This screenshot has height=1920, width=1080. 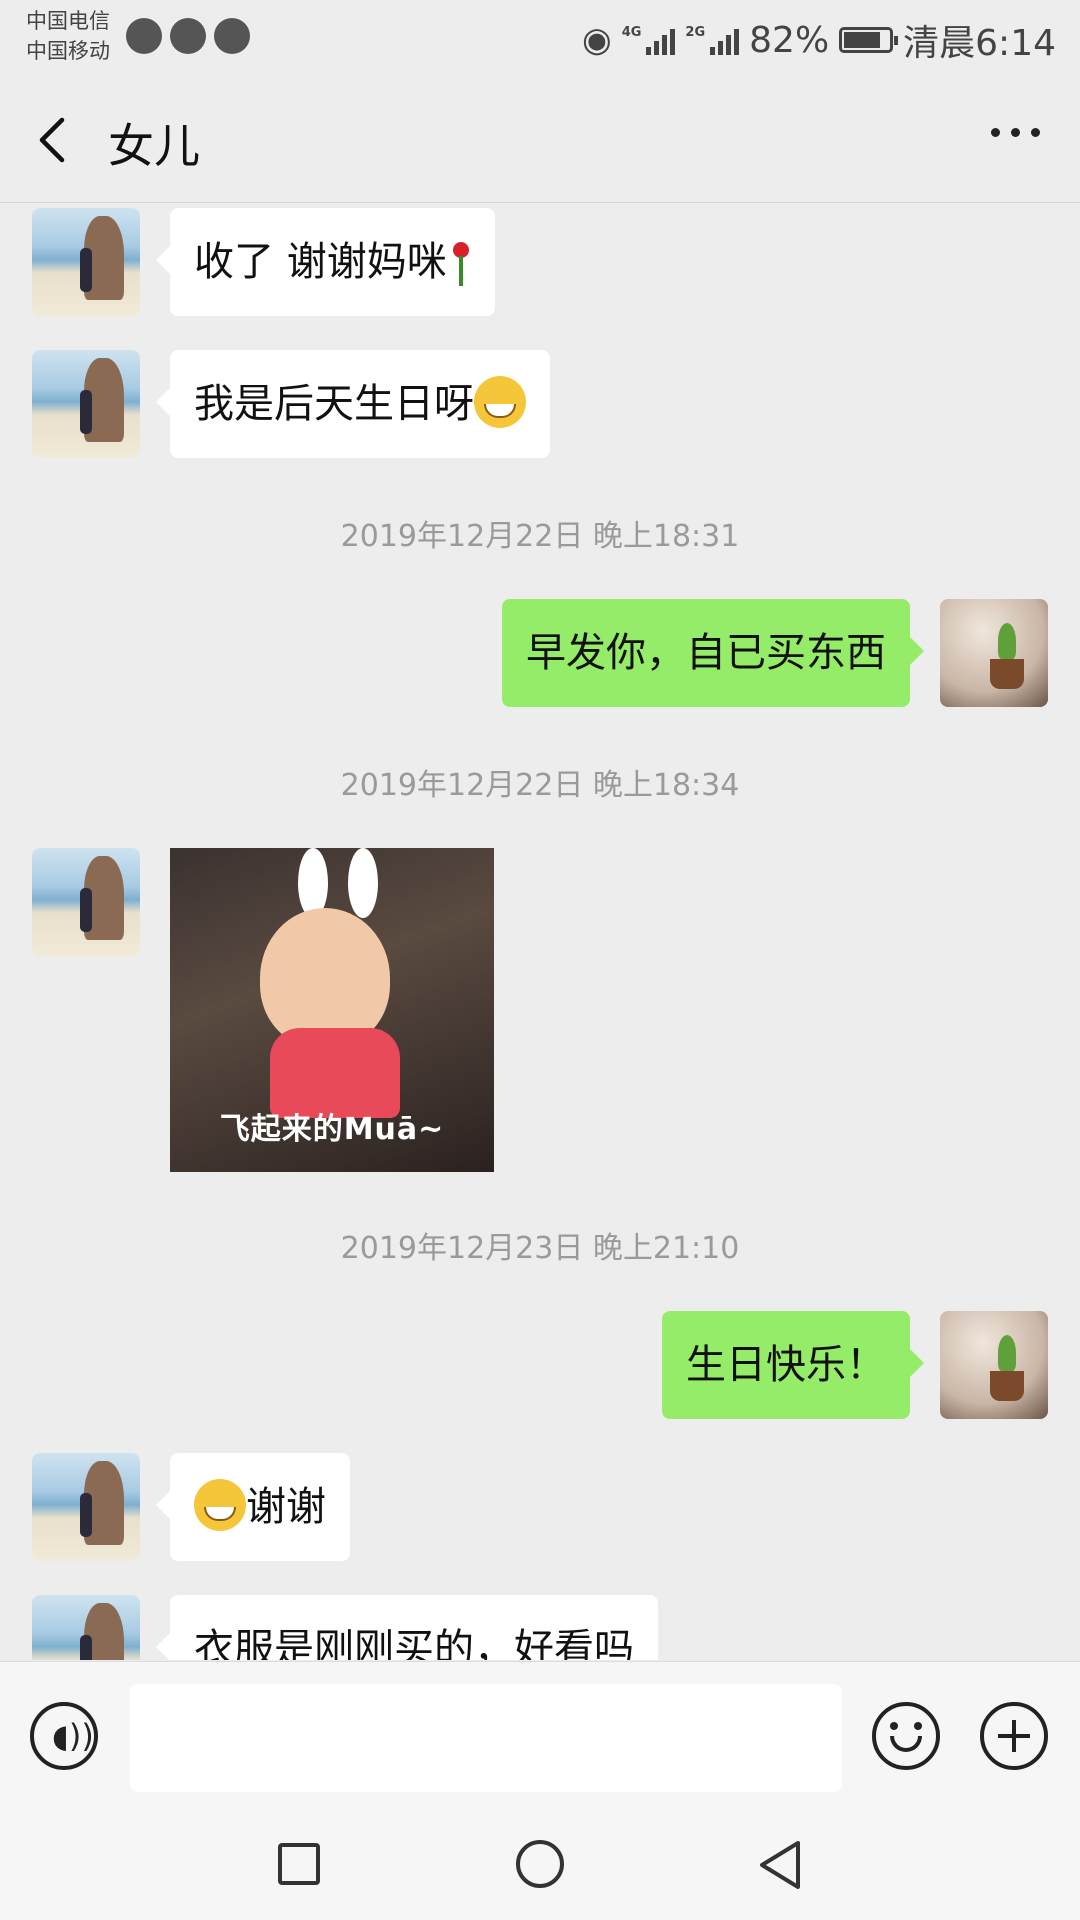 What do you see at coordinates (540, 785) in the screenshot?
I see `timestamp: 2019年12月22日 晚上18:34` at bounding box center [540, 785].